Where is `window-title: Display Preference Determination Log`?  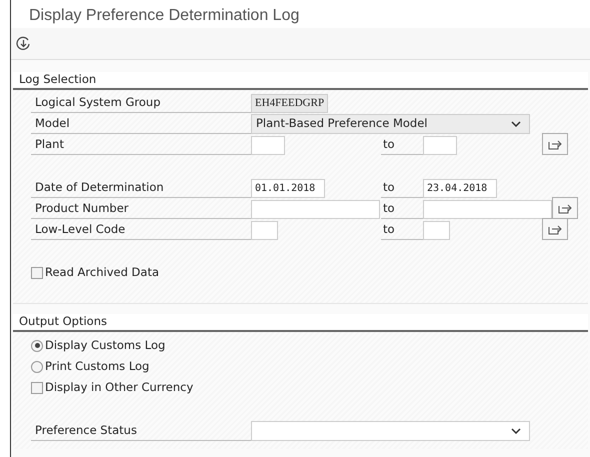 window-title: Display Preference Determination Log is located at coordinates (300, 14).